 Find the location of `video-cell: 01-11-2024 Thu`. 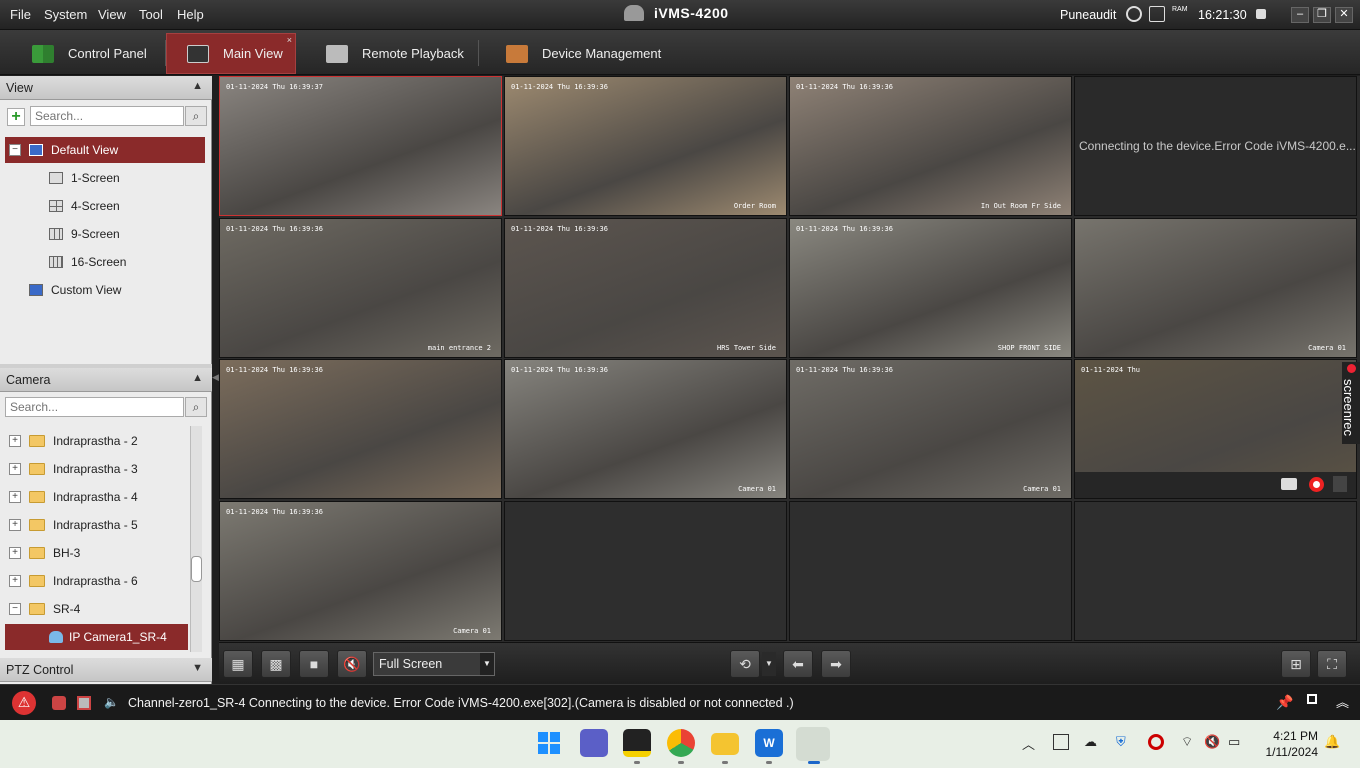

video-cell: 01-11-2024 Thu is located at coordinates (1215, 429).